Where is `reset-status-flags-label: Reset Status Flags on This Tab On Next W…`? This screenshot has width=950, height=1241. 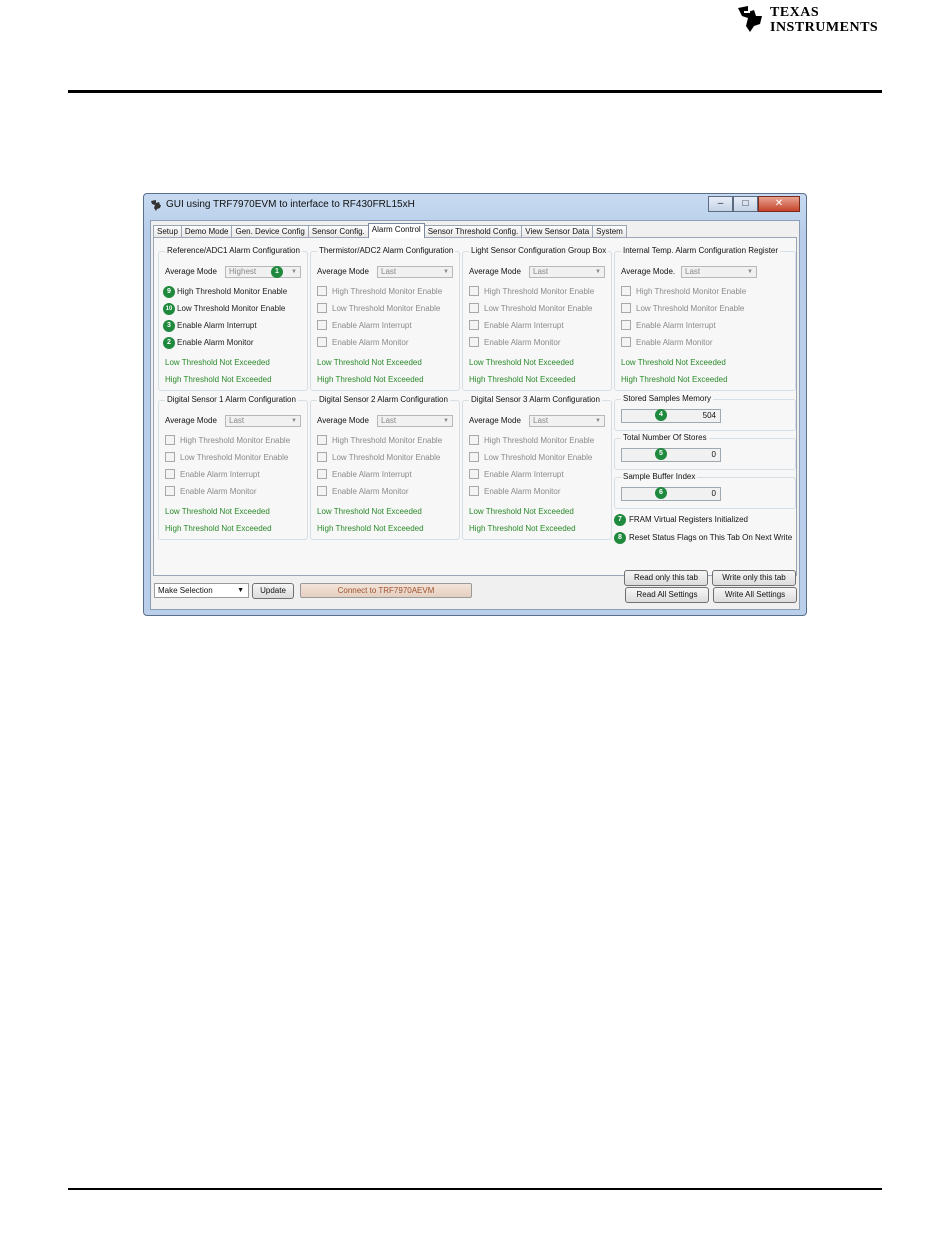 reset-status-flags-label: Reset Status Flags on This Tab On Next W… is located at coordinates (710, 538).